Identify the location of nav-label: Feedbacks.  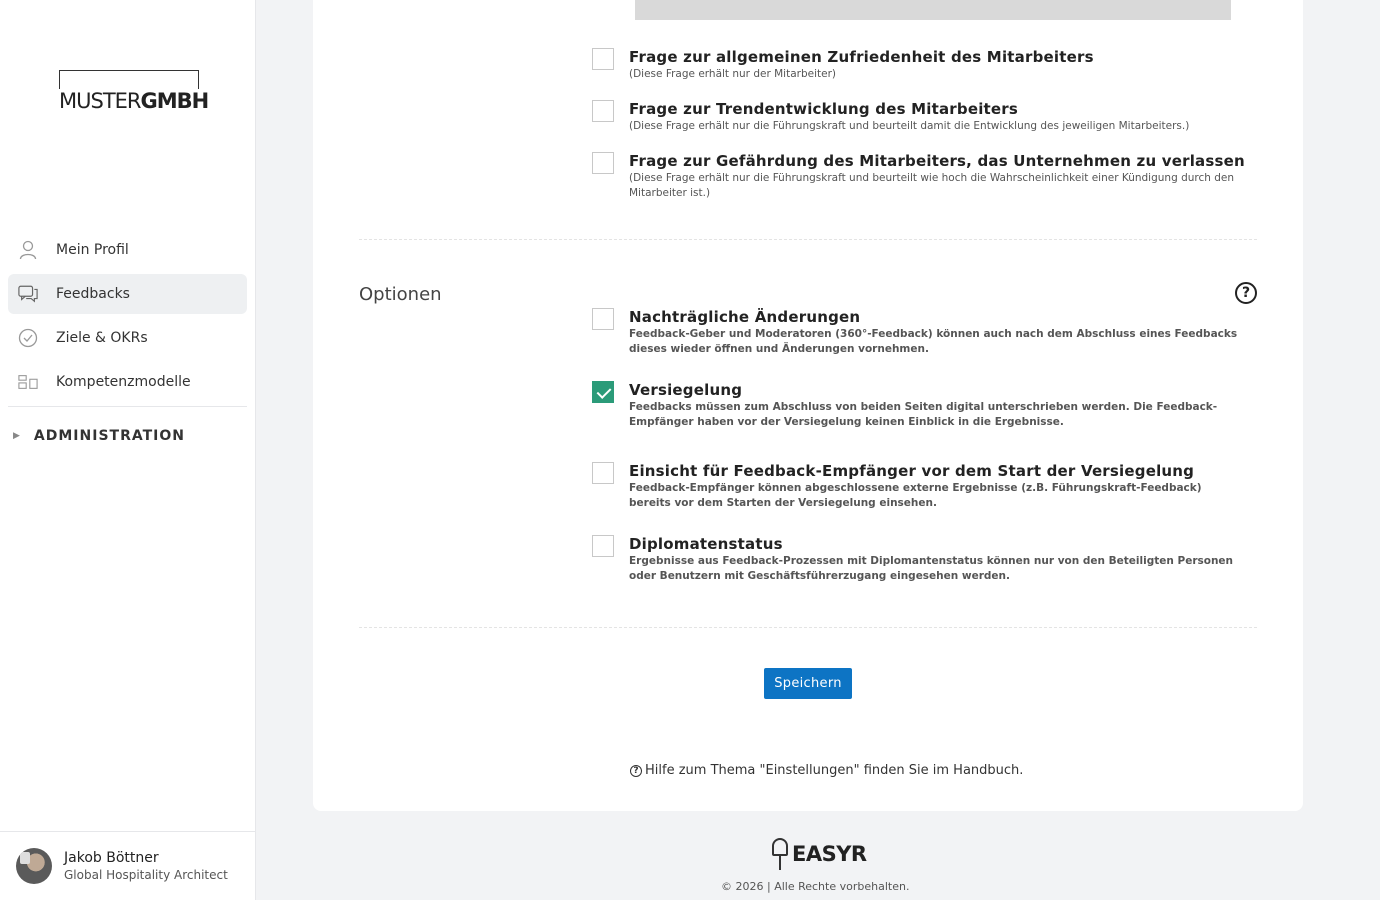
(93, 294).